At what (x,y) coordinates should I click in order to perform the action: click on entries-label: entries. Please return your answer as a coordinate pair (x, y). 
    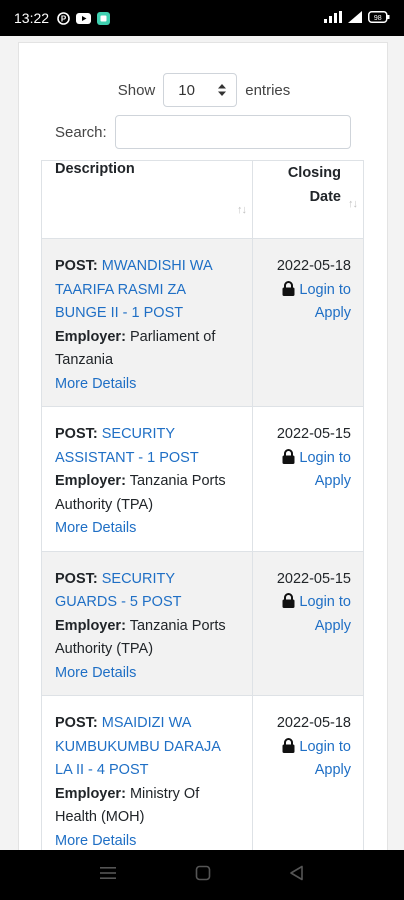
    Looking at the image, I should click on (268, 90).